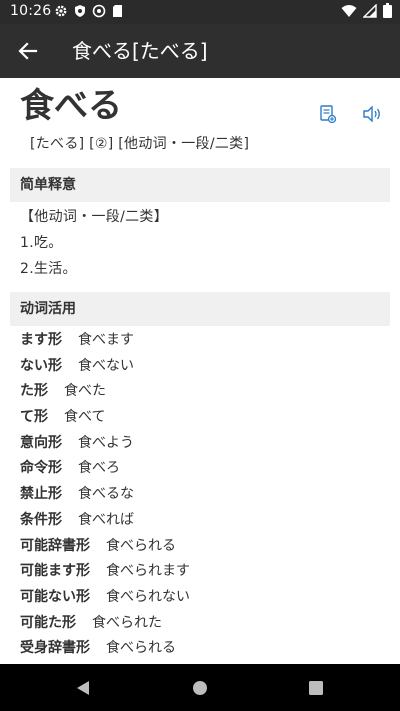 The image size is (400, 711). I want to click on conjugation-row: 条件形 食べれば, so click(105, 521).